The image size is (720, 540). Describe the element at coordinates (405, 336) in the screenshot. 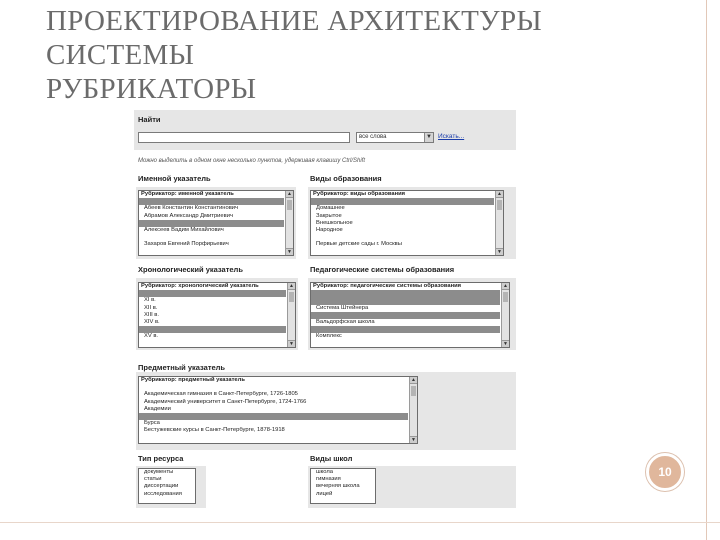

I see `list-option: Комплекс` at that location.